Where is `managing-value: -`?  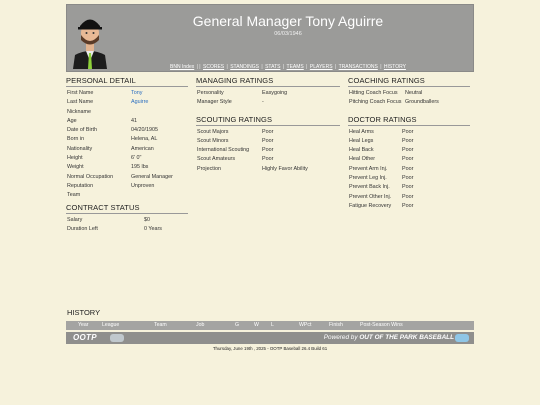 managing-value: - is located at coordinates (263, 102).